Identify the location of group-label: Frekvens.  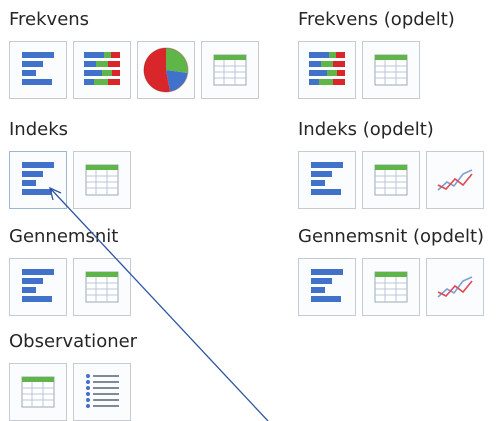
(49, 19).